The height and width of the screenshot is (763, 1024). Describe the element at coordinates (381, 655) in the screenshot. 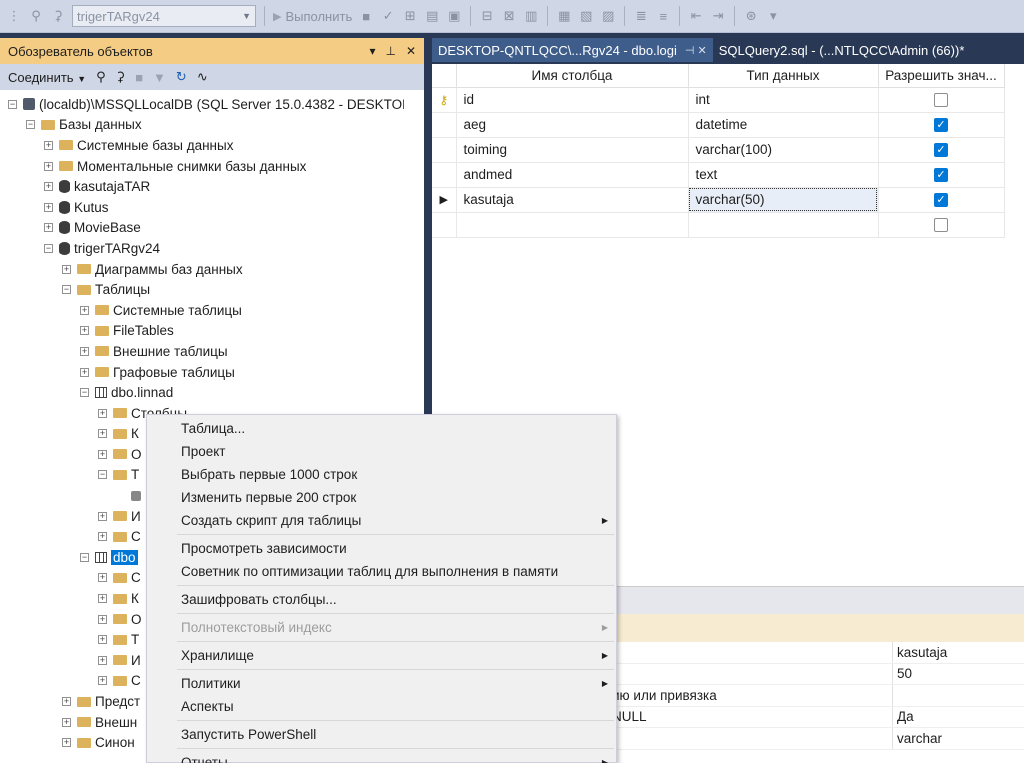

I see `context-menu-item: Хранилище ▶` at that location.